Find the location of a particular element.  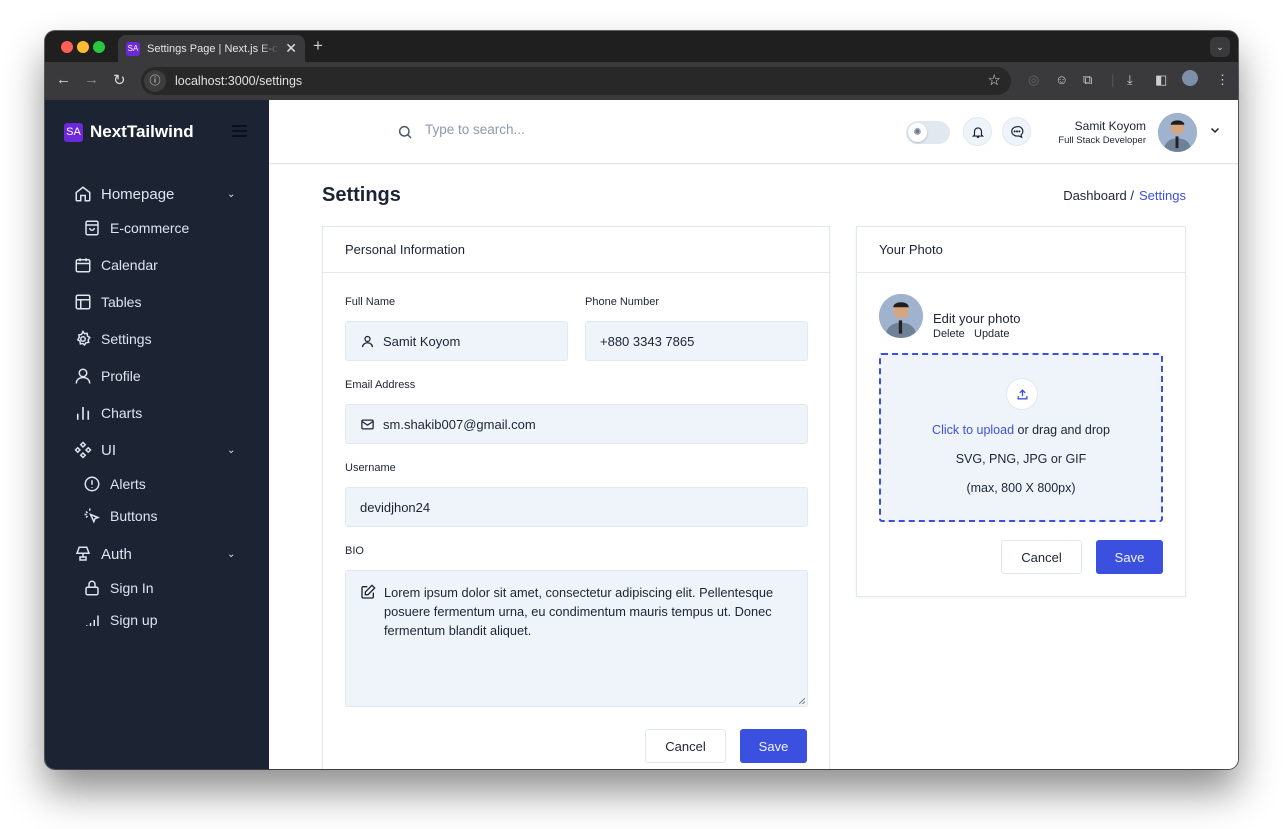

profile-icon is located at coordinates (1190, 78).